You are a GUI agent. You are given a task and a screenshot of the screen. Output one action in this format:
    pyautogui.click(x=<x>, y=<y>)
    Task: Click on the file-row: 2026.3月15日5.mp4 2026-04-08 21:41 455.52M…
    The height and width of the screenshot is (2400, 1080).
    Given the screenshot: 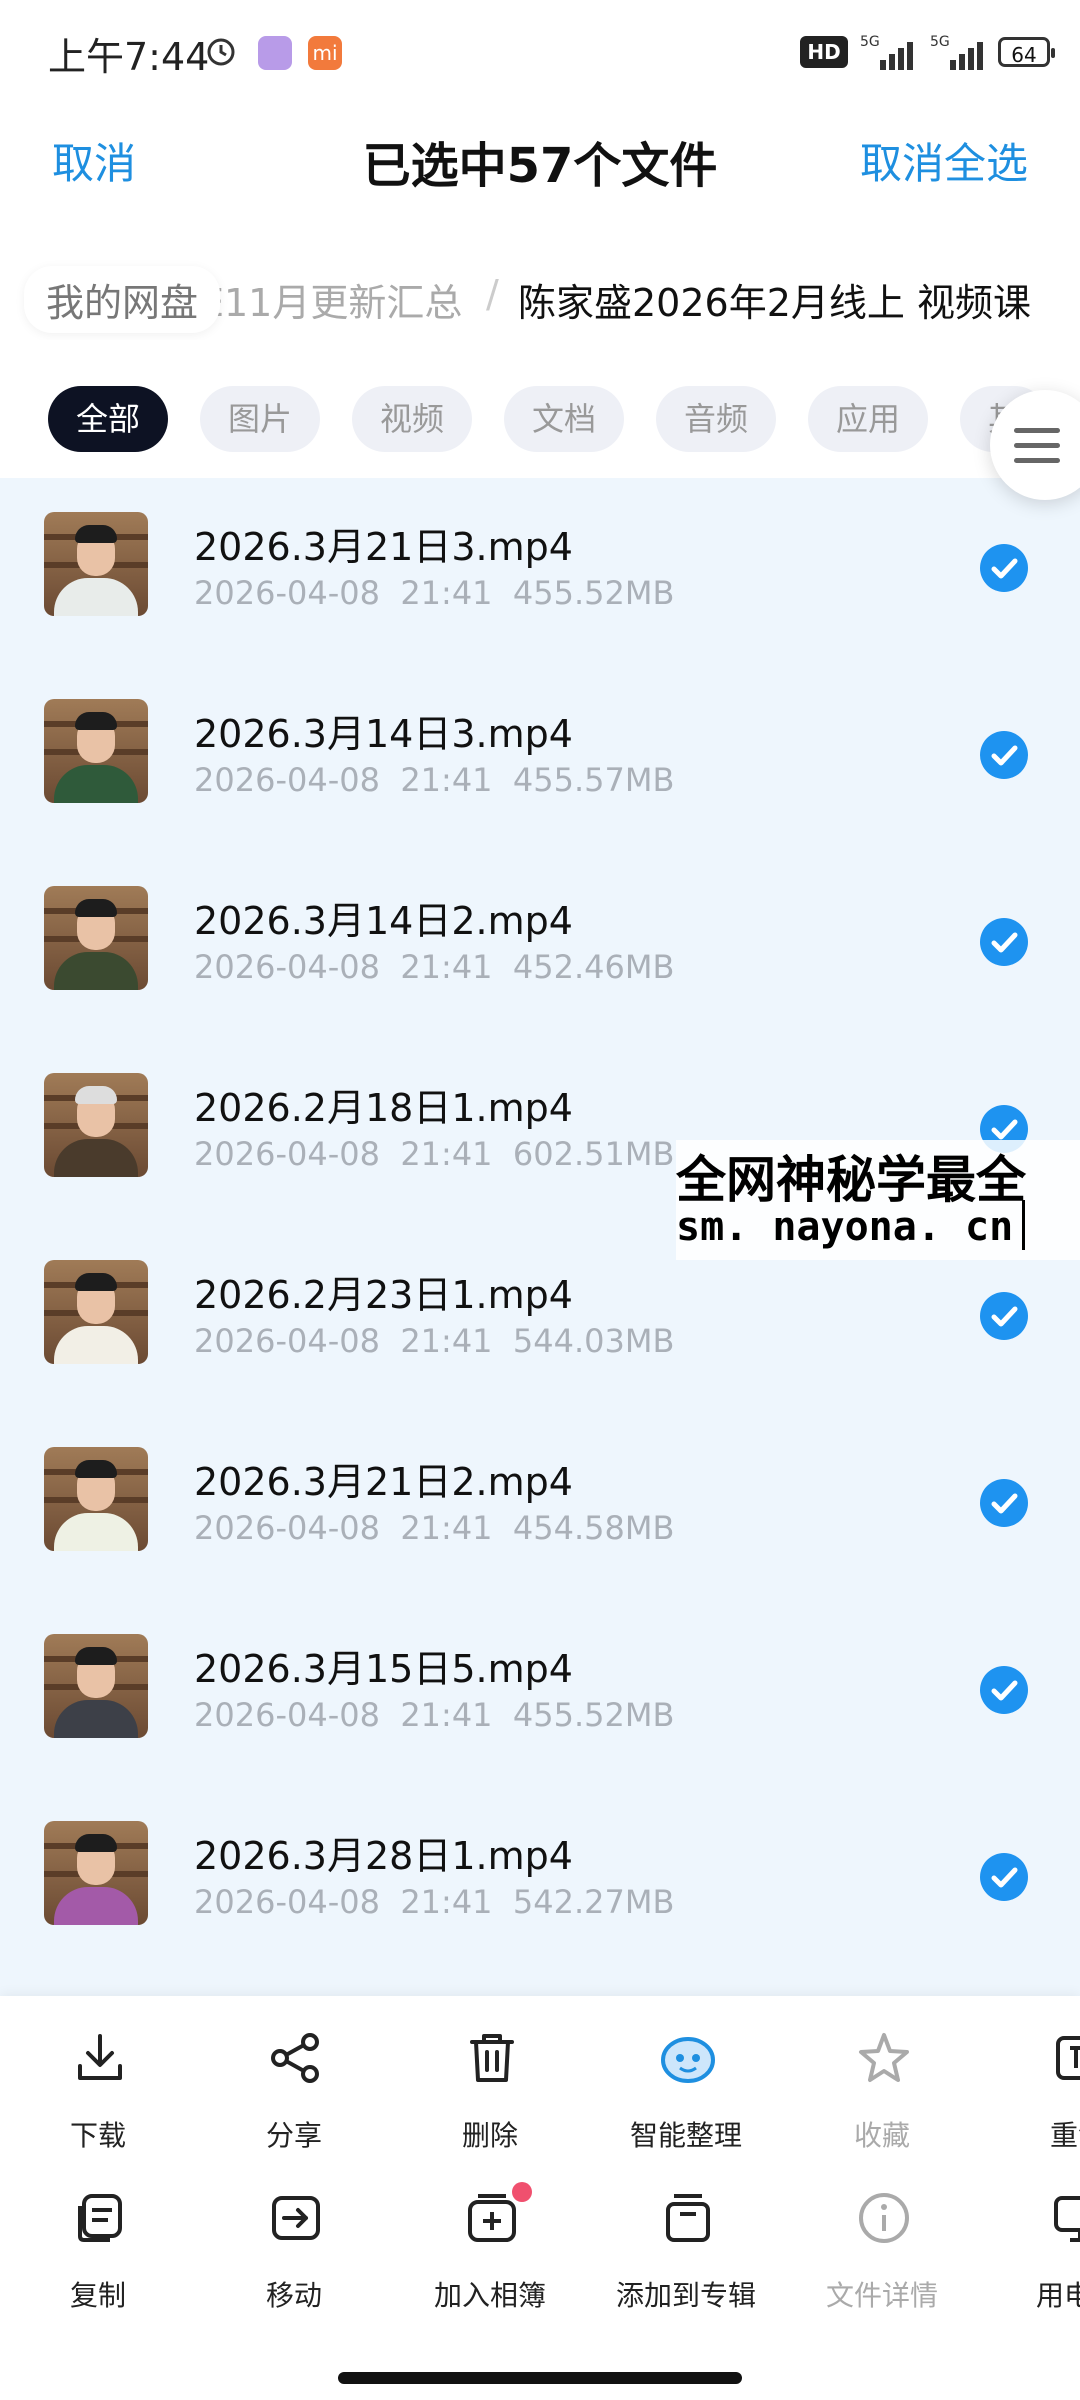 What is the action you would take?
    pyautogui.click(x=540, y=1693)
    